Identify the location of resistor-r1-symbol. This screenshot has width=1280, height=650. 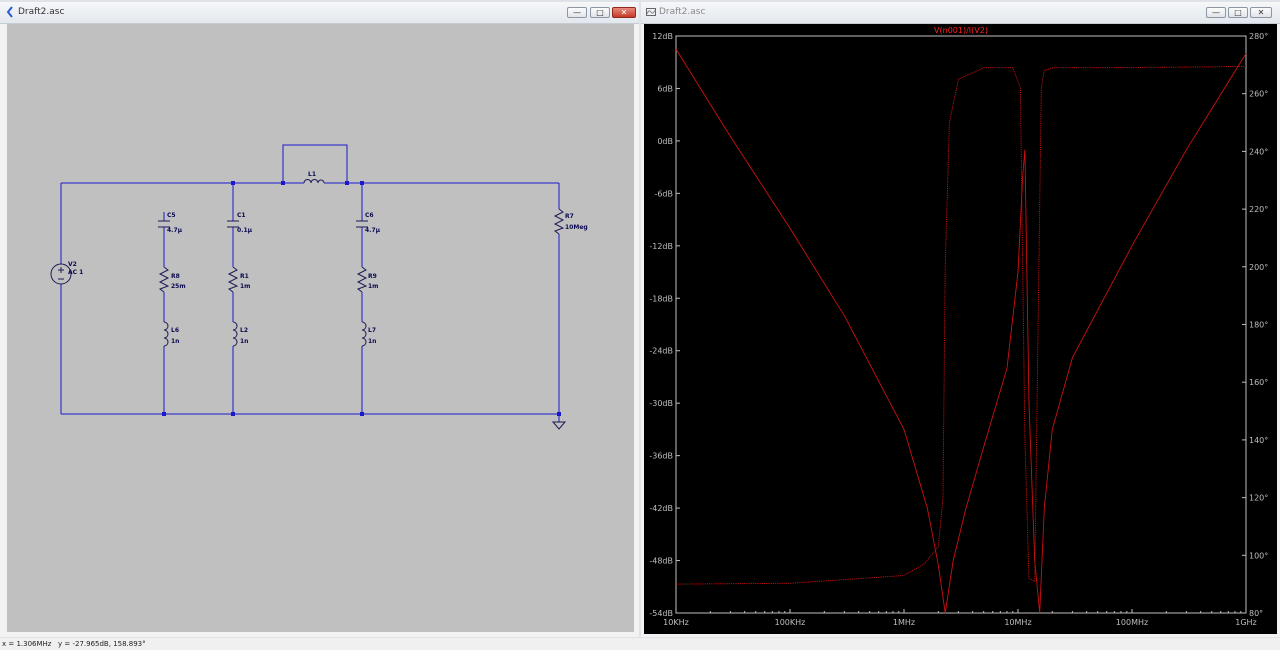
(233, 279).